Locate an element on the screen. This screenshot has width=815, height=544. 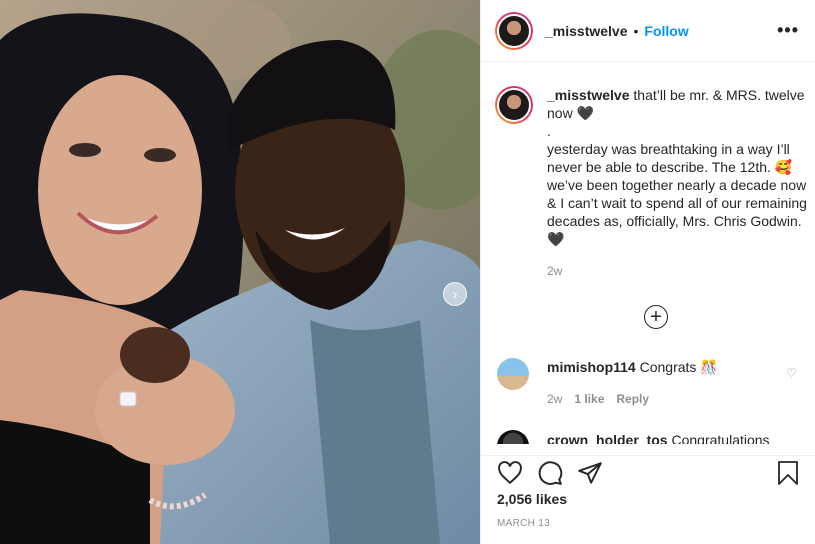
comment-item: crown_holder_tos Congratulations is located at coordinates (652, 437).